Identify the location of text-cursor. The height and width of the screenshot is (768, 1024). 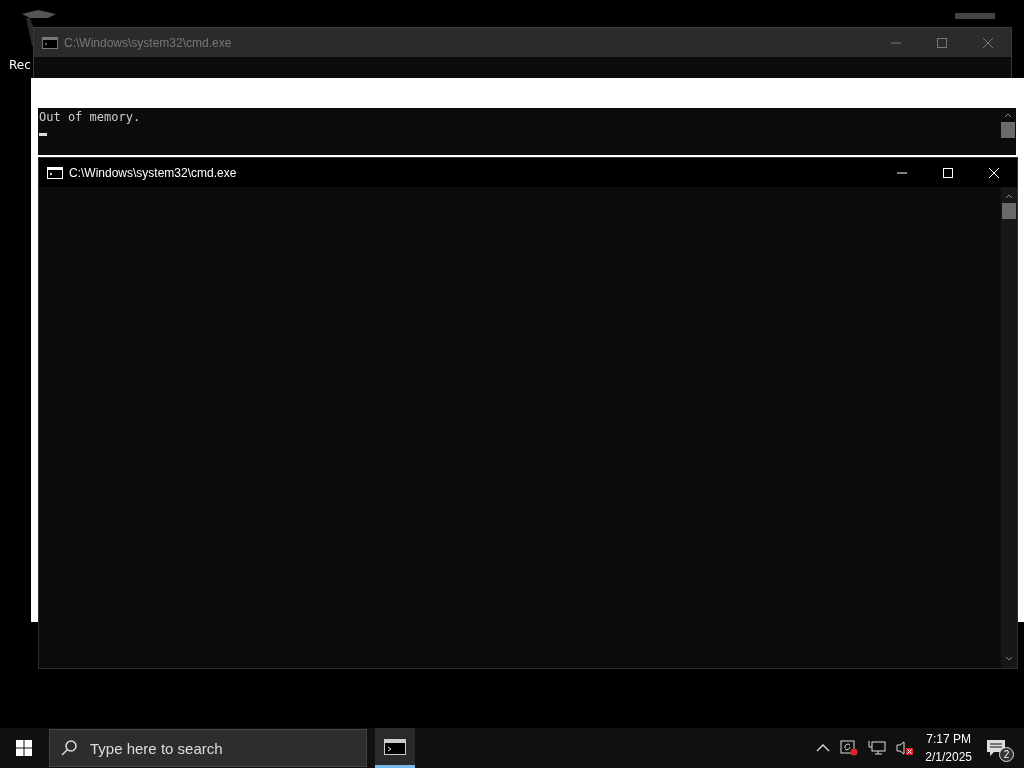
(43, 134).